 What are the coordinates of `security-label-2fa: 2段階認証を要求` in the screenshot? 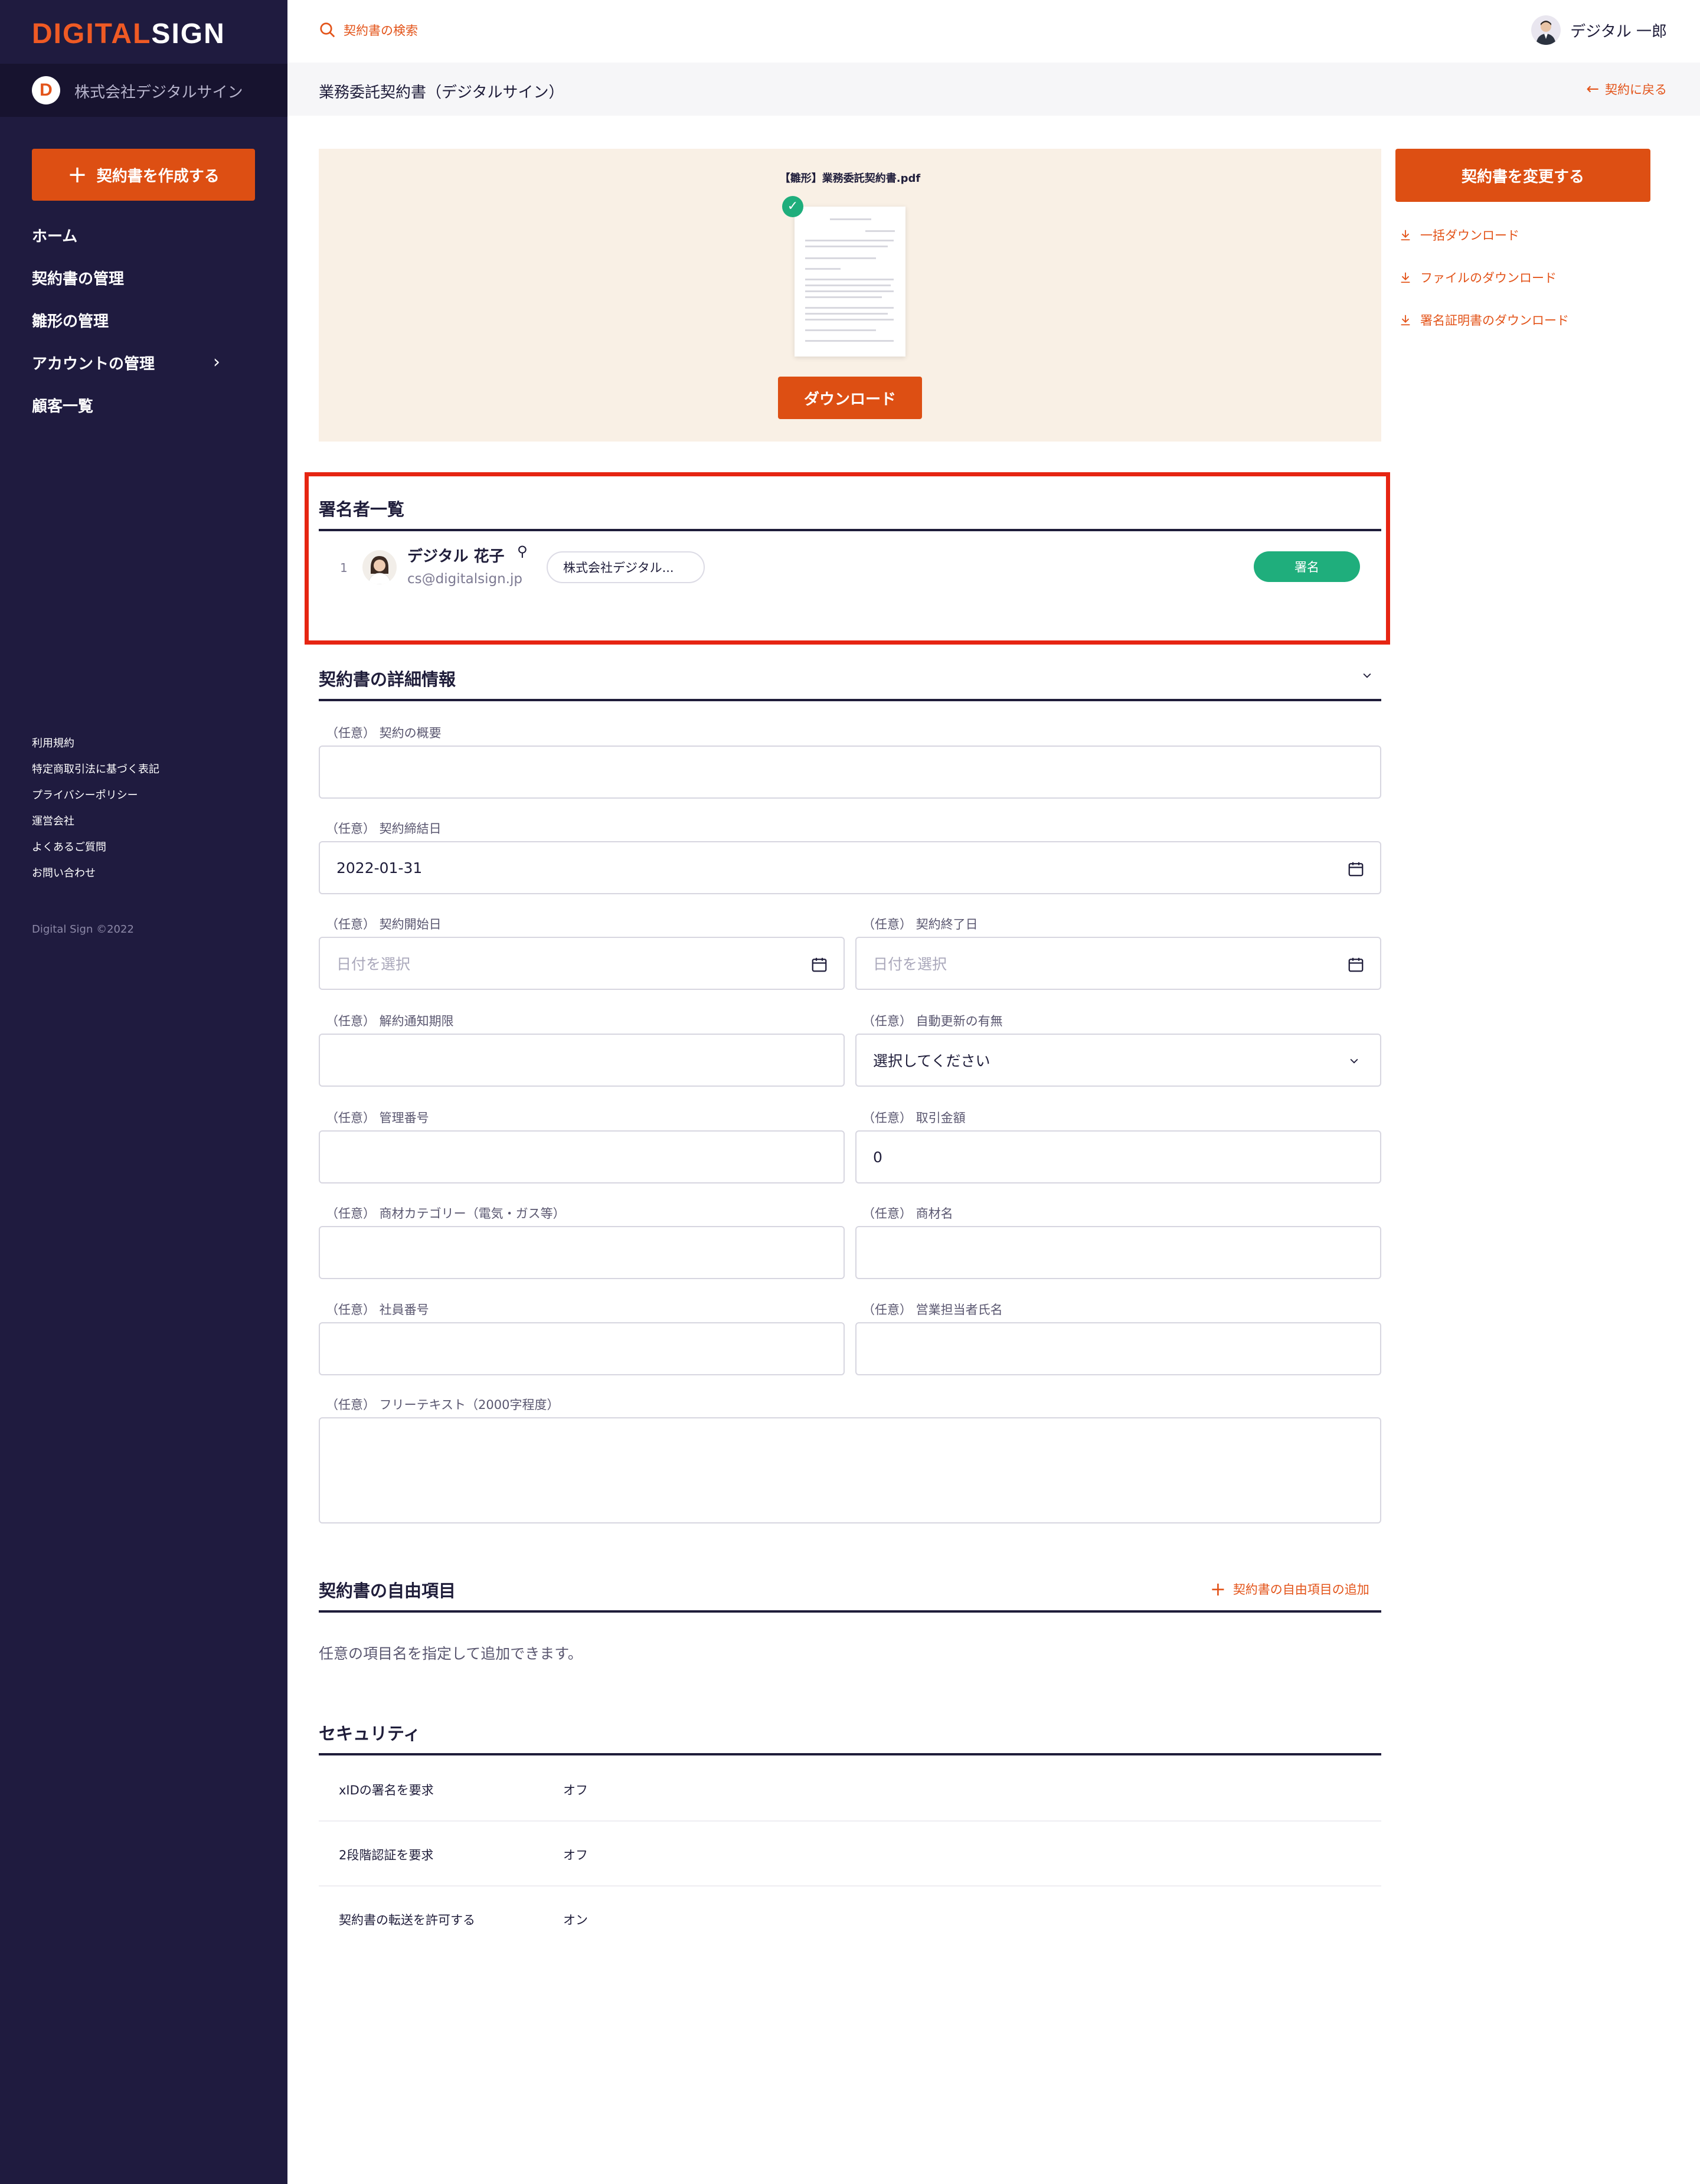 It's located at (386, 1855).